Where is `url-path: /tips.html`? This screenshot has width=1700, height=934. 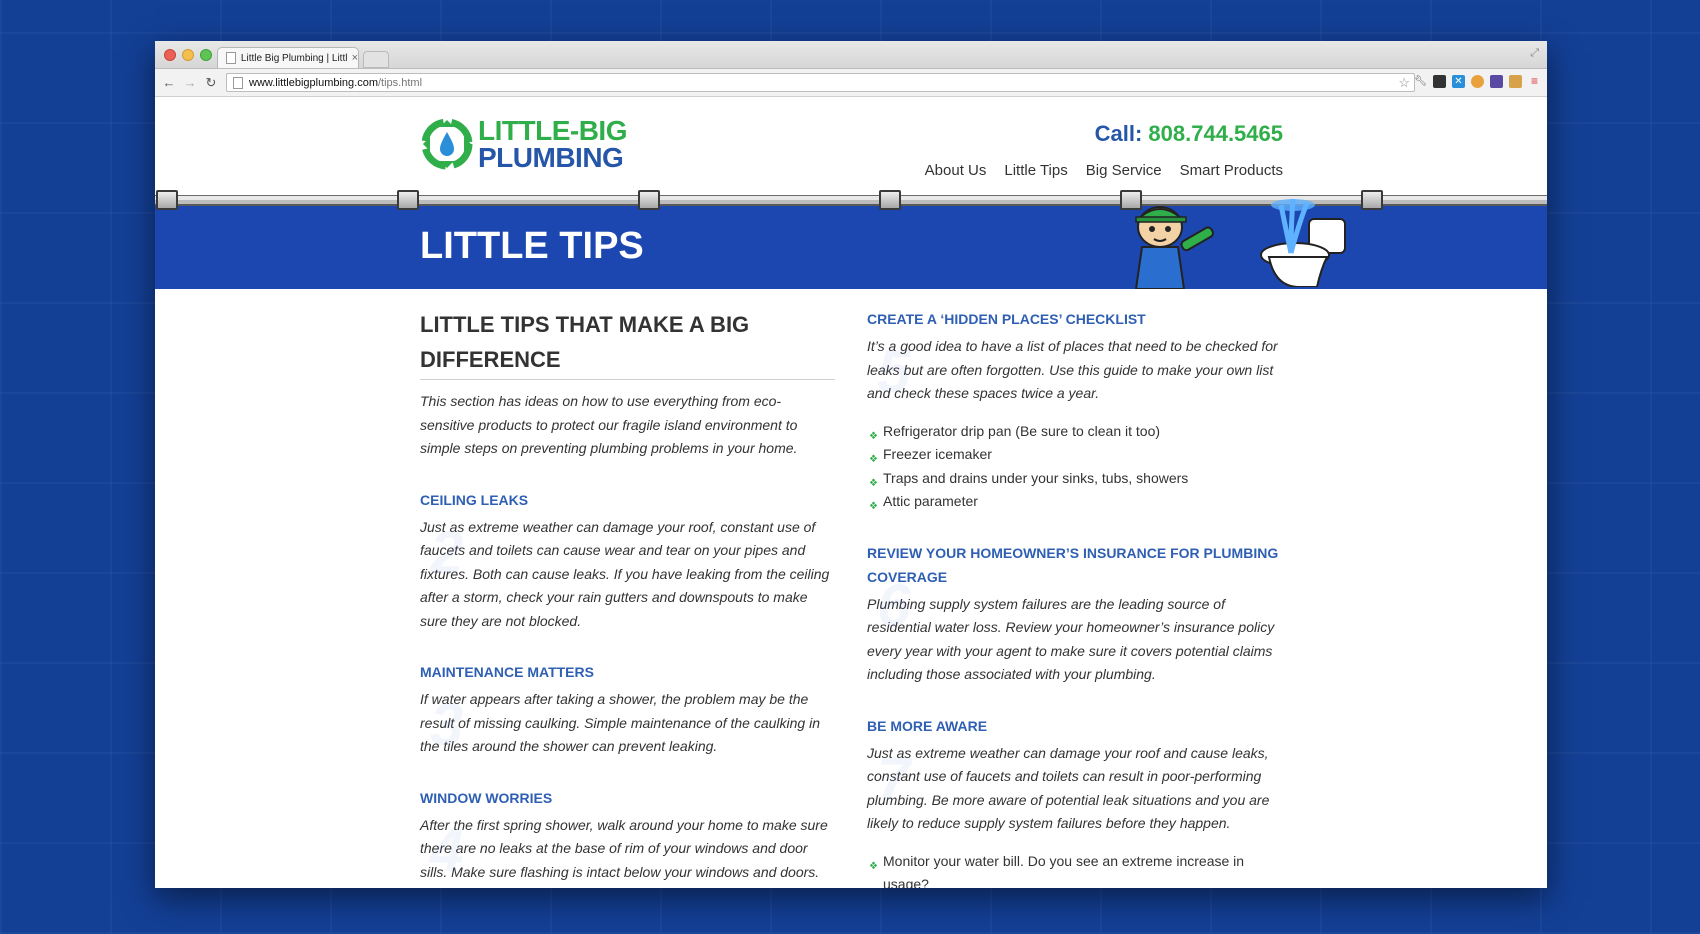
url-path: /tips.html is located at coordinates (400, 82).